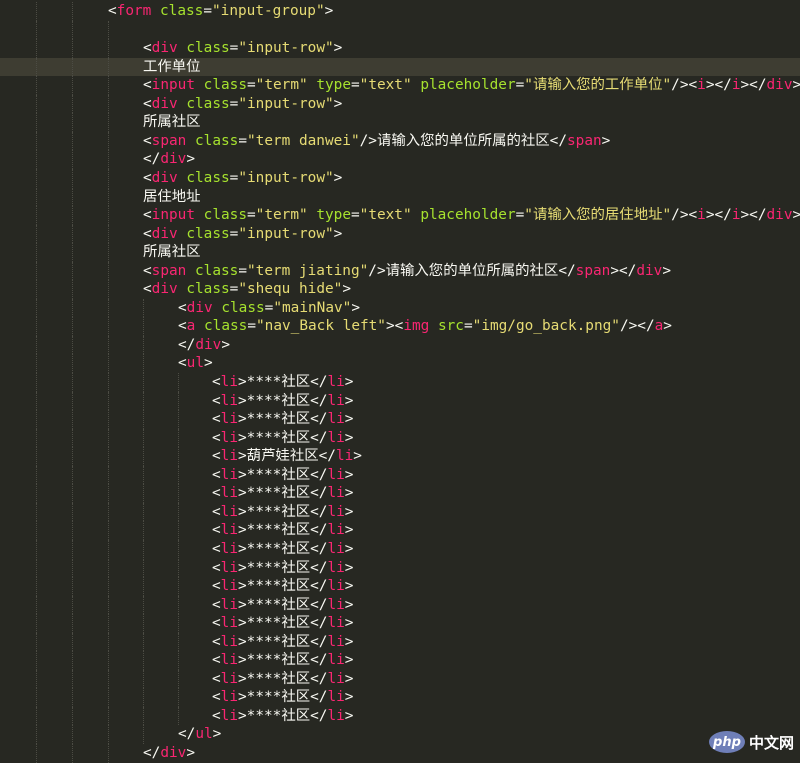 The height and width of the screenshot is (763, 800). What do you see at coordinates (520, 215) in the screenshot?
I see `token-eq: =` at bounding box center [520, 215].